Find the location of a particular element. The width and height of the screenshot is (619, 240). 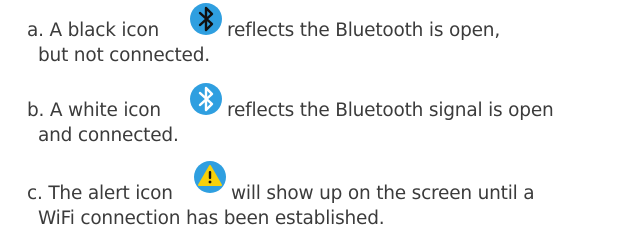

item-a-text-before: a. A black icon is located at coordinates (93, 30).